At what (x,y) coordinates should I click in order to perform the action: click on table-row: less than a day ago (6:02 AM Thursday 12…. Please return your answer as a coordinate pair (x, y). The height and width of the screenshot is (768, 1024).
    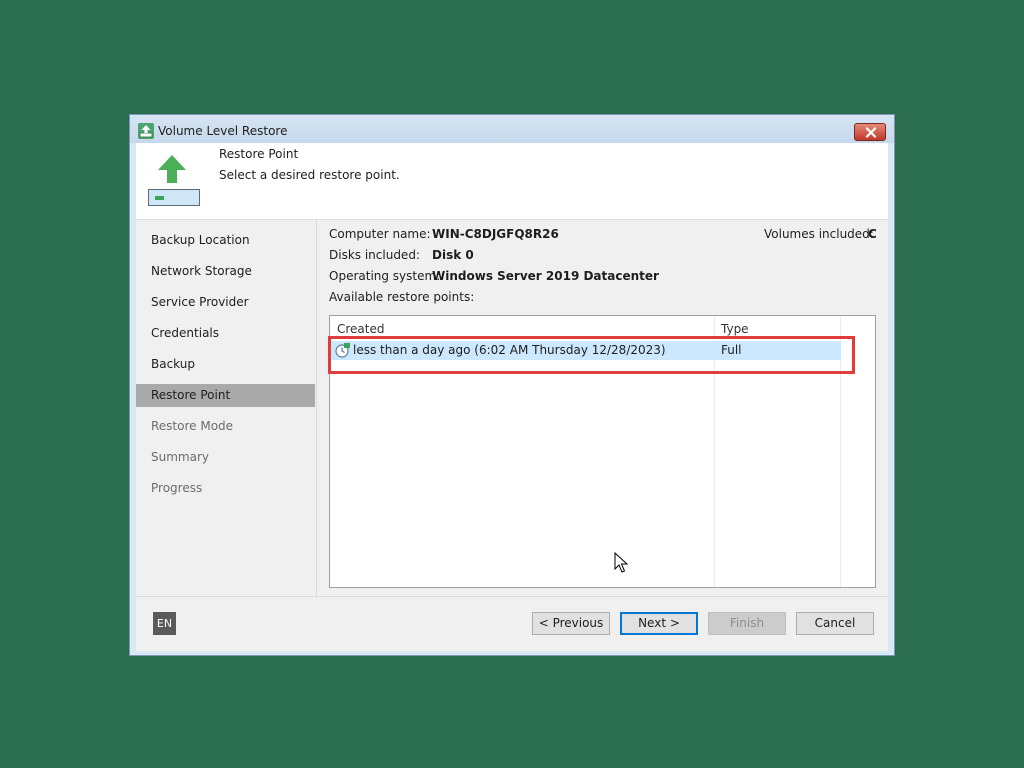
    Looking at the image, I should click on (586, 350).